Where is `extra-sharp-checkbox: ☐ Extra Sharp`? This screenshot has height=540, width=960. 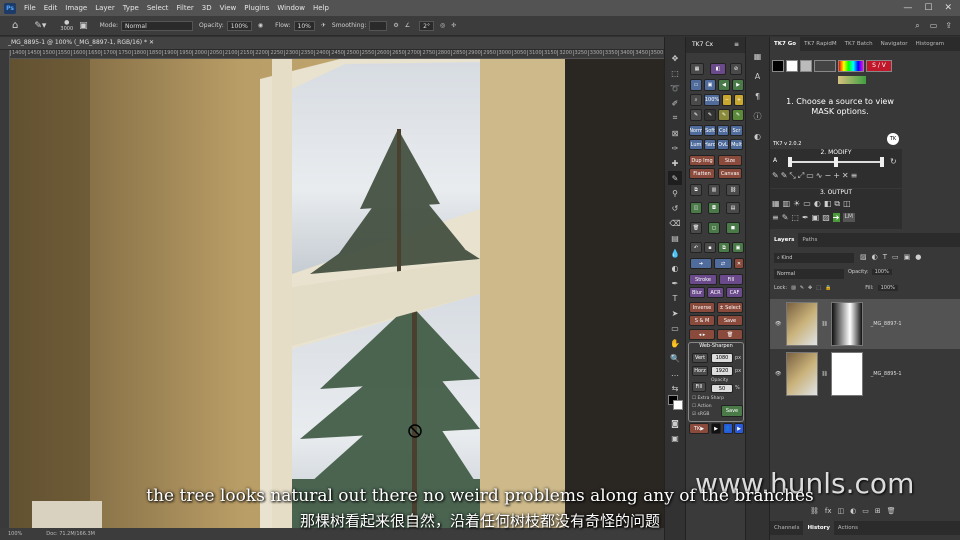 extra-sharp-checkbox: ☐ Extra Sharp is located at coordinates (708, 399).